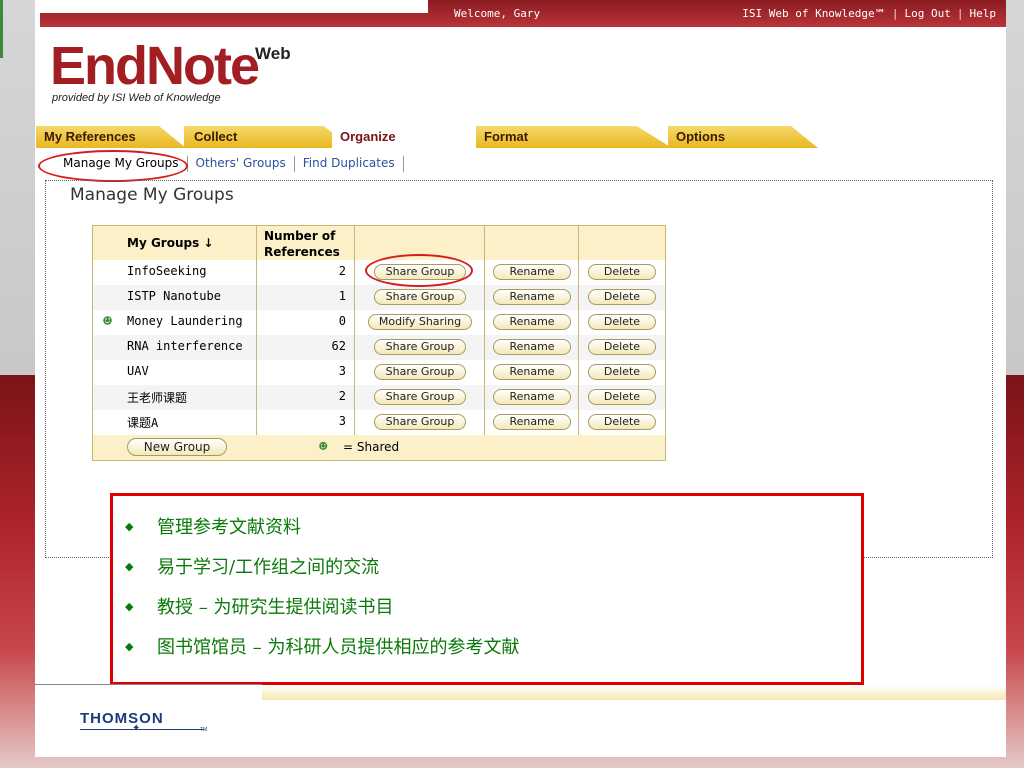 This screenshot has height=768, width=1024. Describe the element at coordinates (136, 728) in the screenshot. I see `thomson-star-icon: ✦` at that location.